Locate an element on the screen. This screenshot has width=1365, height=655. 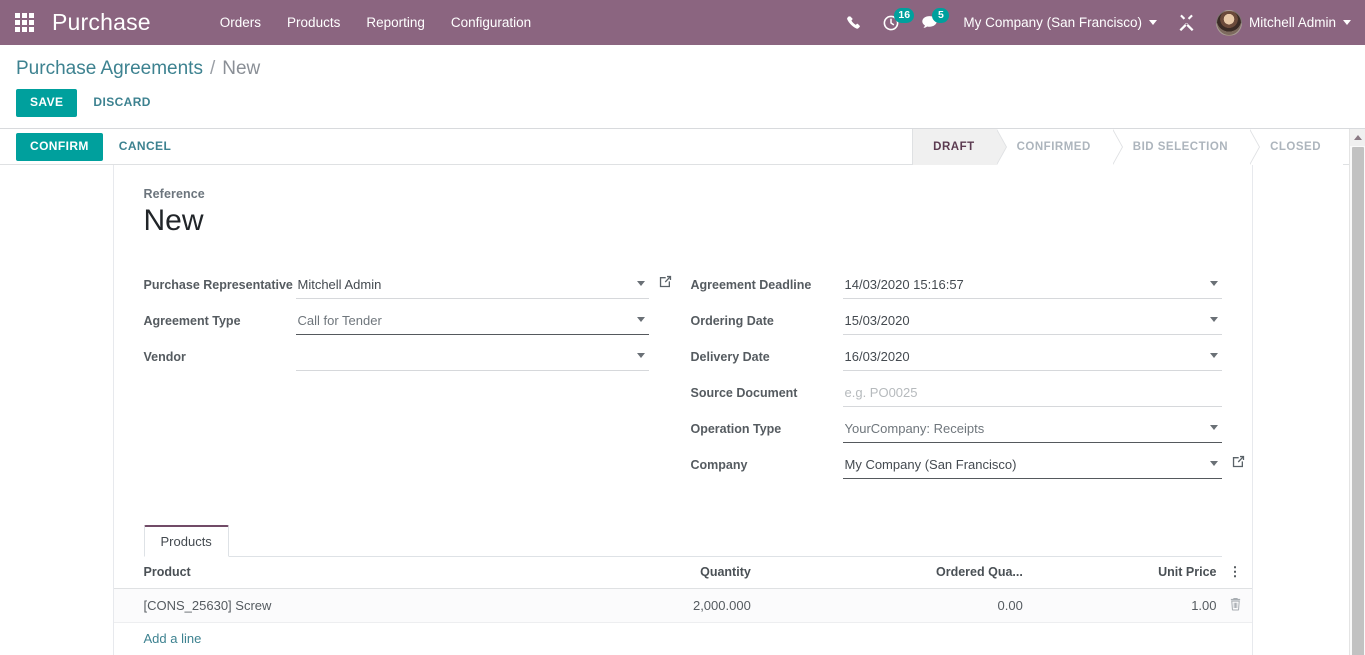
main-menu: Orders Products Reporting Configuration is located at coordinates (375, 22).